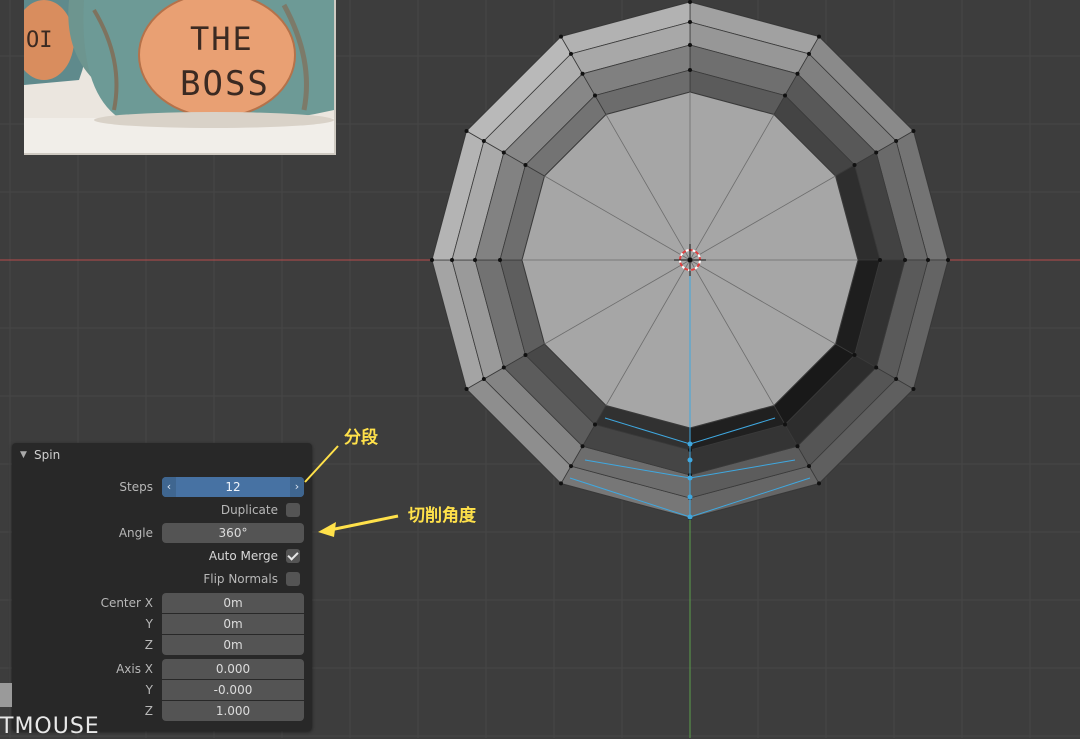  Describe the element at coordinates (243, 556) in the screenshot. I see `auto-merge-label: Auto Merge` at that location.